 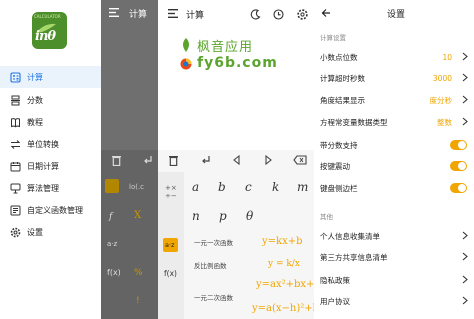 What do you see at coordinates (196, 216) in the screenshot?
I see `key-letter-n: n` at bounding box center [196, 216].